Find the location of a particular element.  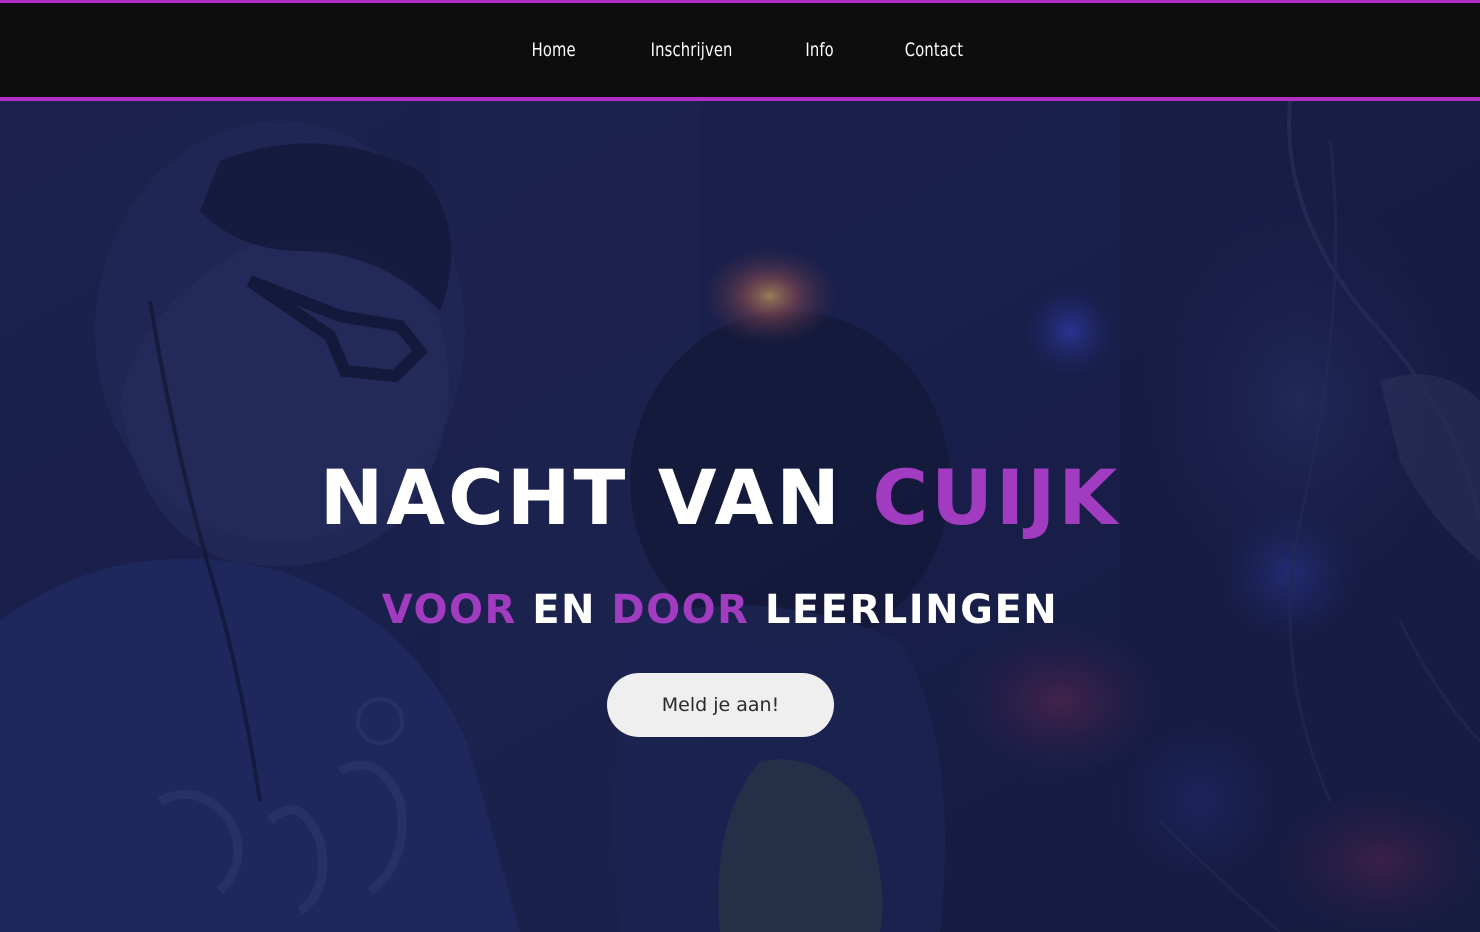

subtitle-voor: VOOR is located at coordinates (449, 610).